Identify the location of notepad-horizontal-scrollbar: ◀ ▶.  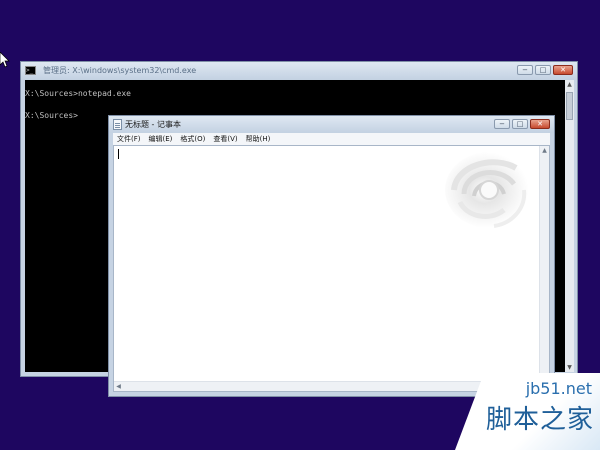
(327, 386).